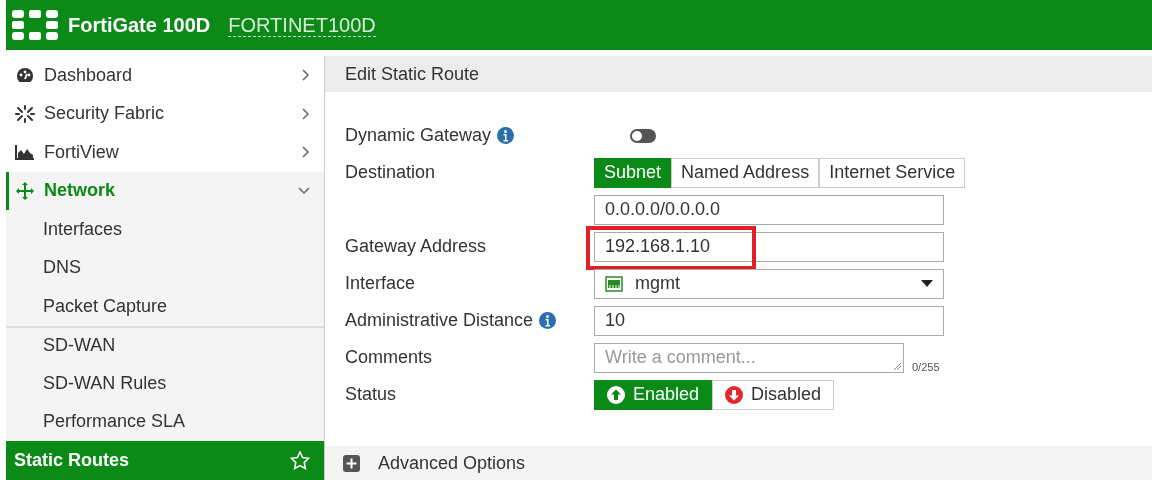 This screenshot has width=1152, height=480. Describe the element at coordinates (302, 25) in the screenshot. I see `hostname-link: FORTINET100D` at that location.